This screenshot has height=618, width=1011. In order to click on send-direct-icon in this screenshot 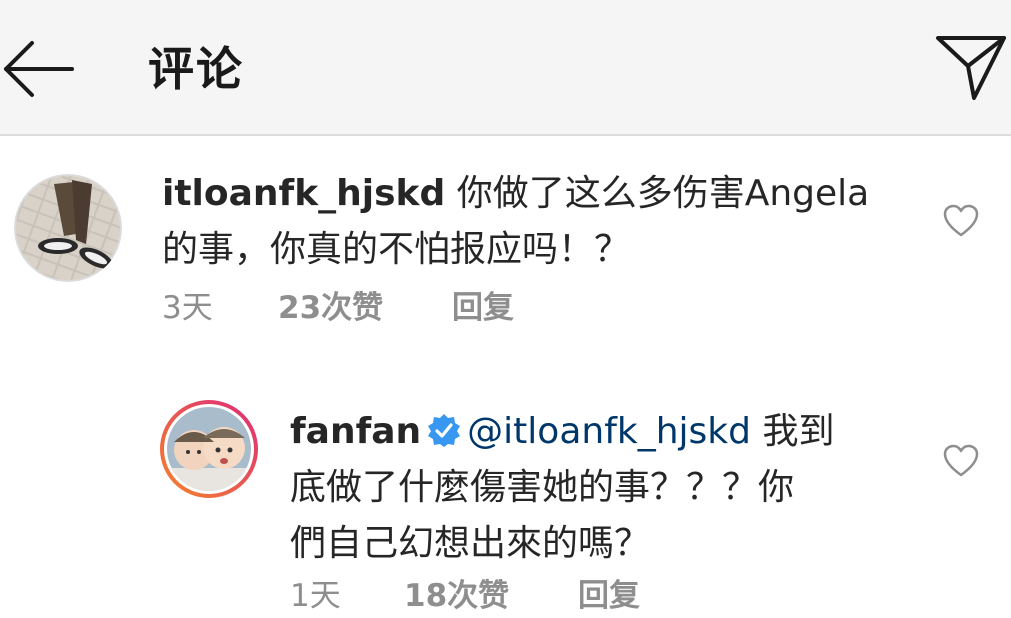, I will do `click(971, 68)`.